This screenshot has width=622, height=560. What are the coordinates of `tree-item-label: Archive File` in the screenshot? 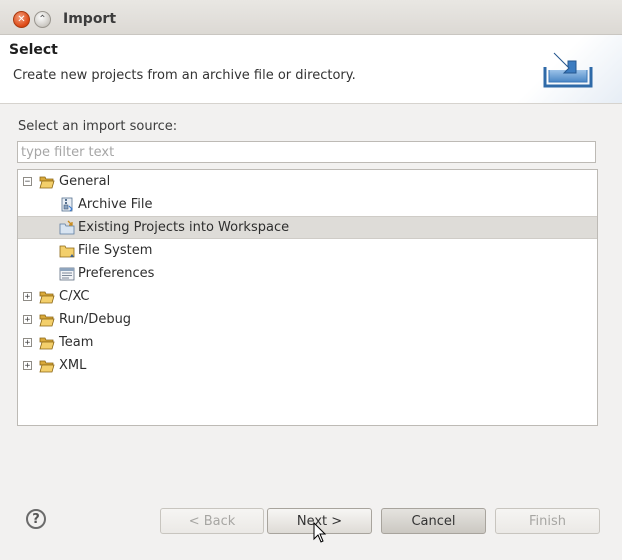 It's located at (115, 204).